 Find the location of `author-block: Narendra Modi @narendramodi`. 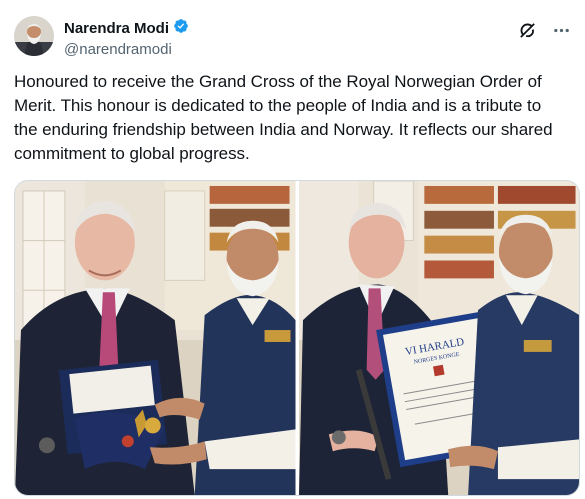

author-block: Narendra Modi @narendramodi is located at coordinates (126, 38).